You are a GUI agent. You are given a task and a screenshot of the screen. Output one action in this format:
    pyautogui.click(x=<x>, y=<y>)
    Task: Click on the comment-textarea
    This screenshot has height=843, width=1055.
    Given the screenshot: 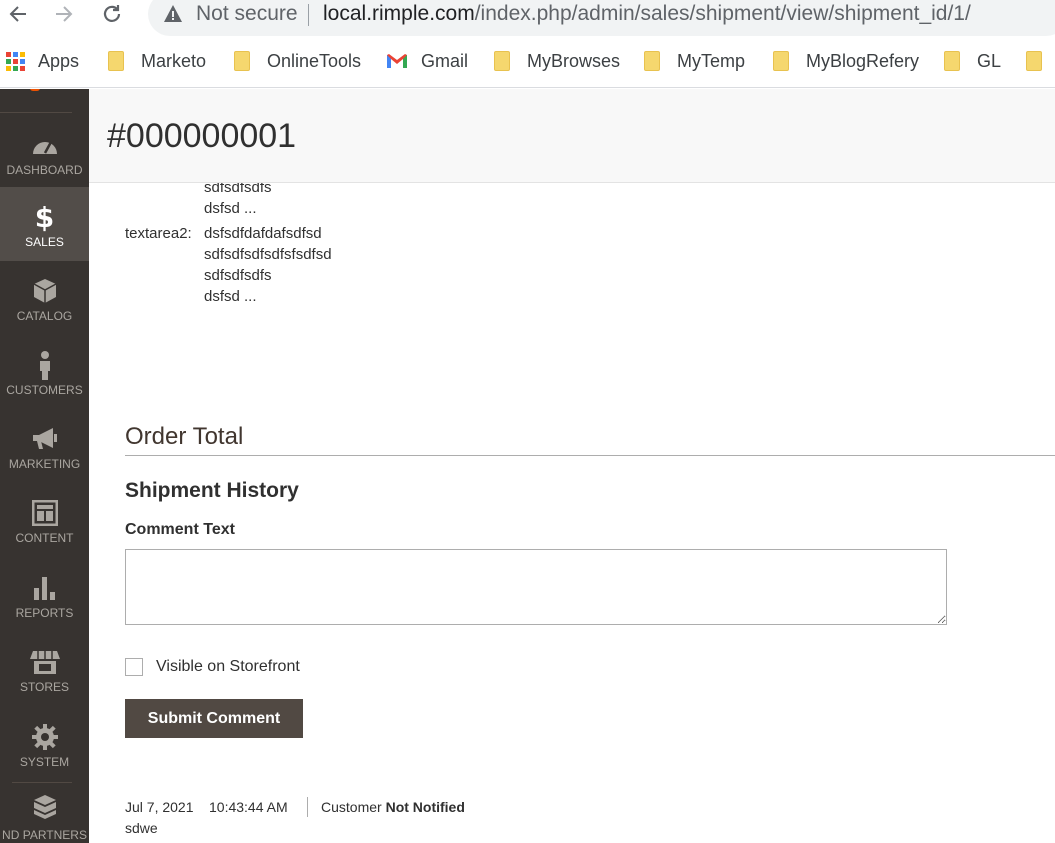 What is the action you would take?
    pyautogui.click(x=536, y=587)
    